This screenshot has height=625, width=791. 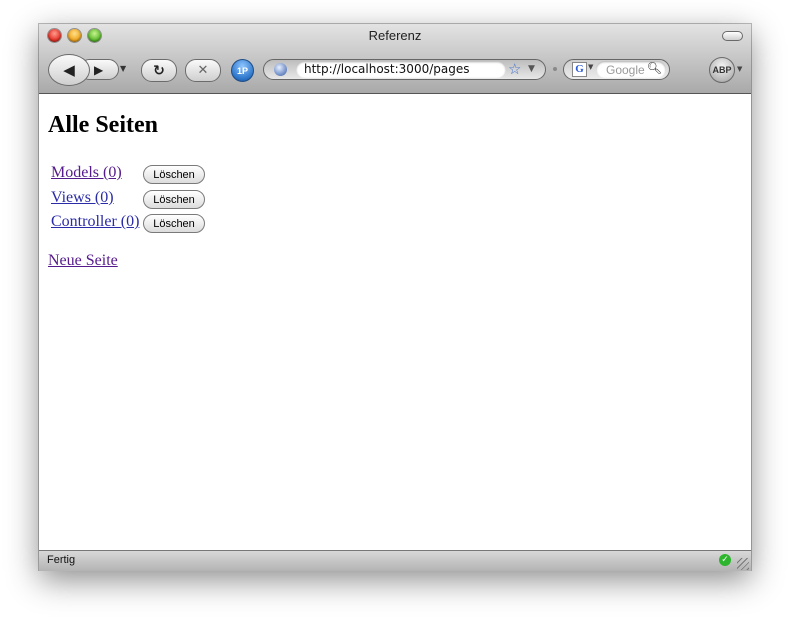 What do you see at coordinates (625, 70) in the screenshot?
I see `search-placeholder: Google` at bounding box center [625, 70].